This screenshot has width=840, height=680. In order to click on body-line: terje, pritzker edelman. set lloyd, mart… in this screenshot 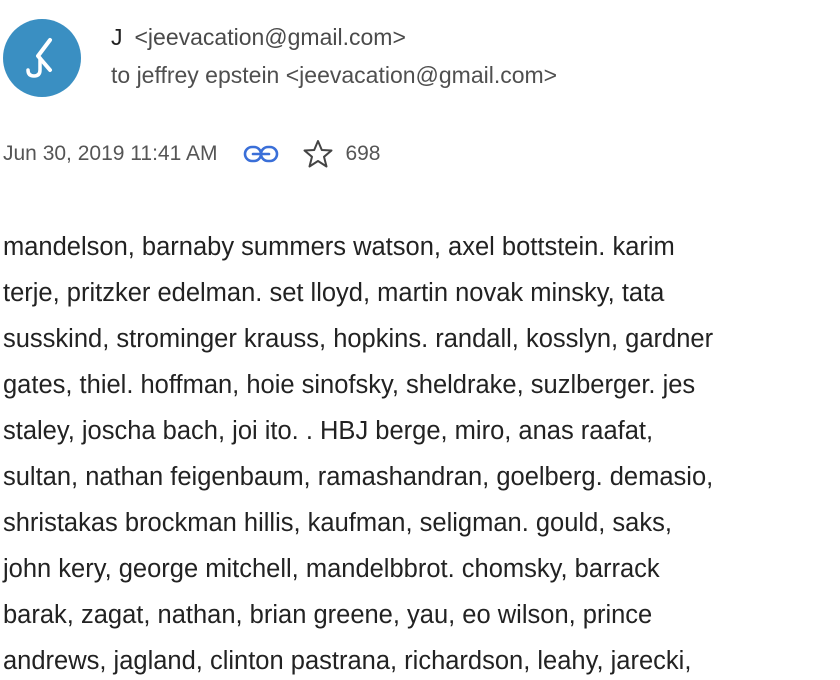, I will do `click(334, 293)`.